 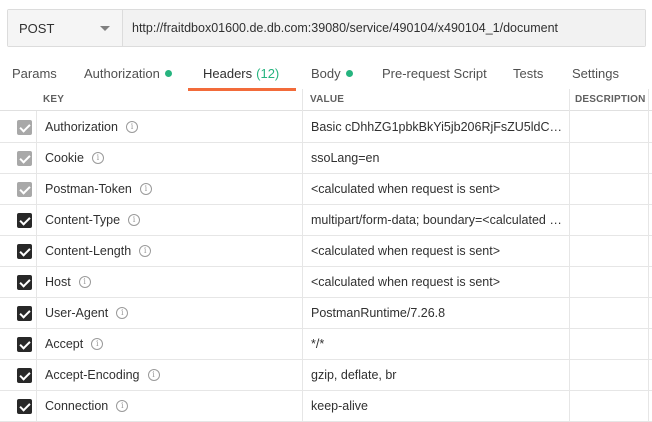 What do you see at coordinates (92, 375) in the screenshot?
I see `header-key-text: Accept-Encoding` at bounding box center [92, 375].